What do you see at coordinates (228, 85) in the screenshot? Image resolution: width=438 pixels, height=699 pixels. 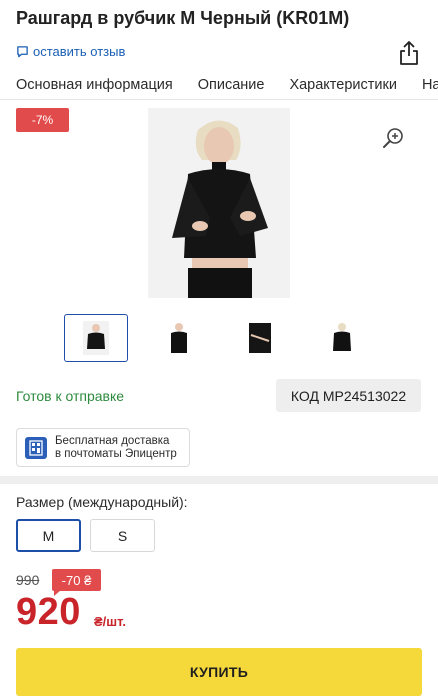 I see `tab-description: Описание` at bounding box center [228, 85].